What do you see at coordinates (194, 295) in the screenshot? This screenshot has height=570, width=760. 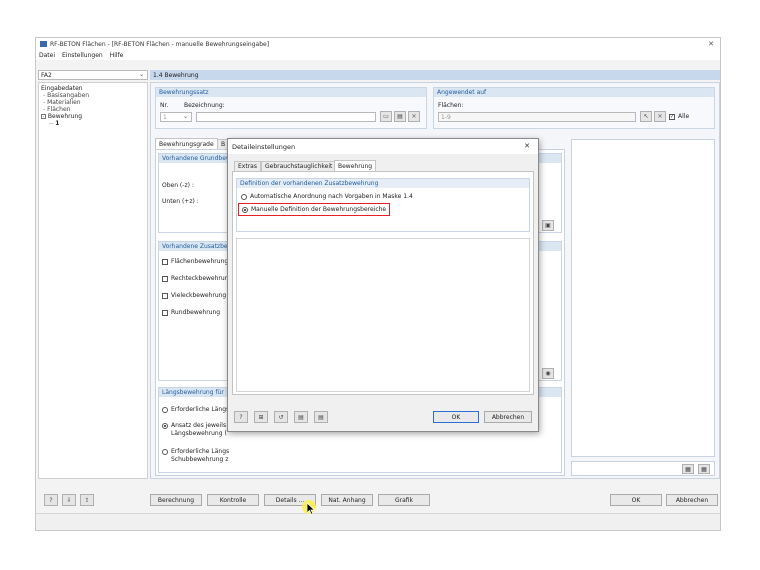 I see `vieleckbewehrung-checkbox: Vieleckbewehrung` at bounding box center [194, 295].